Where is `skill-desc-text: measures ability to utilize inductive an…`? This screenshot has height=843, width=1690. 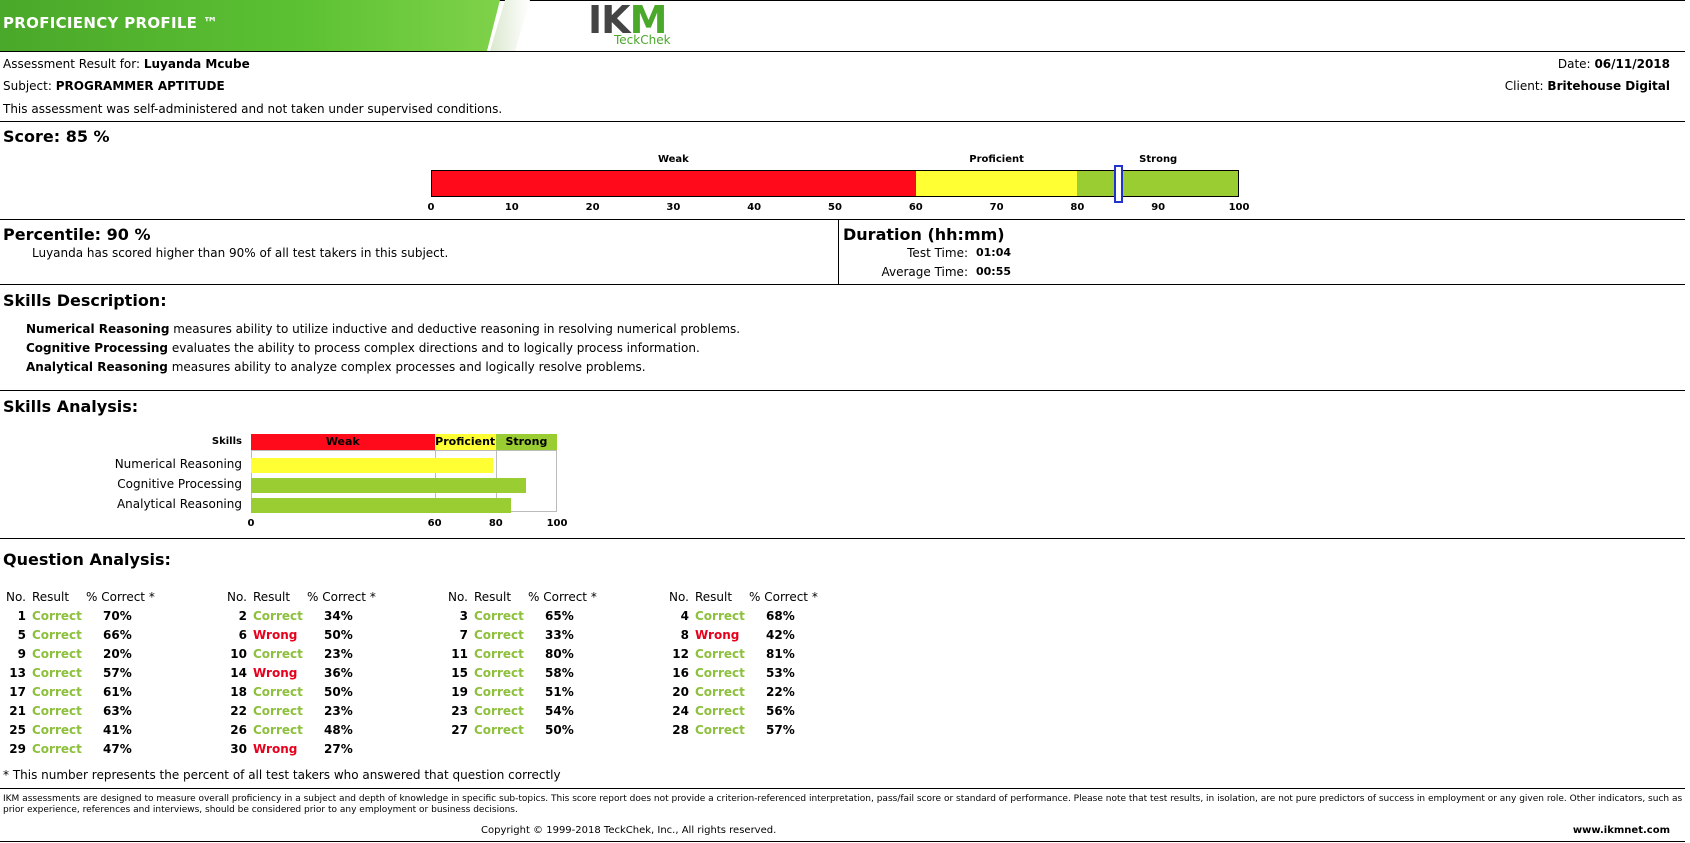 skill-desc-text: measures ability to utilize inductive an… is located at coordinates (455, 329).